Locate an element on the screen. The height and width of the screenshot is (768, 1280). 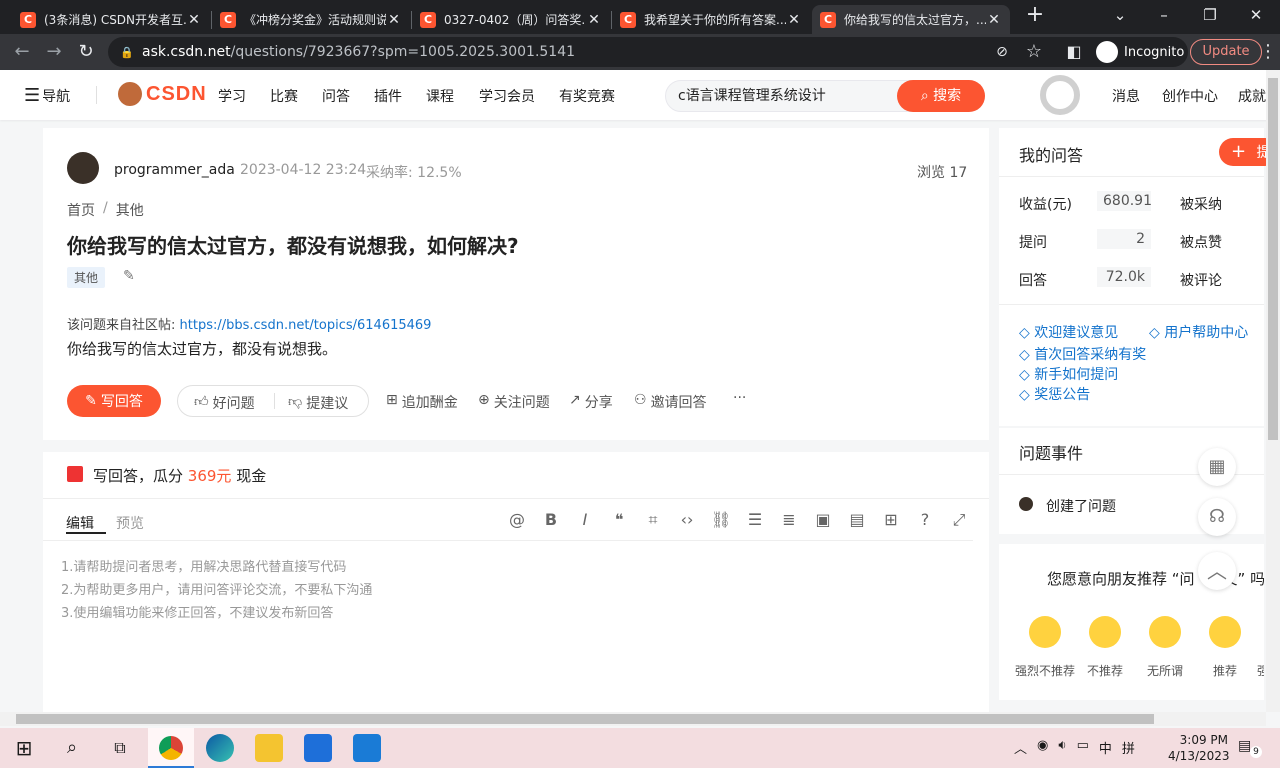
at-icon: @ is located at coordinates (517, 520).